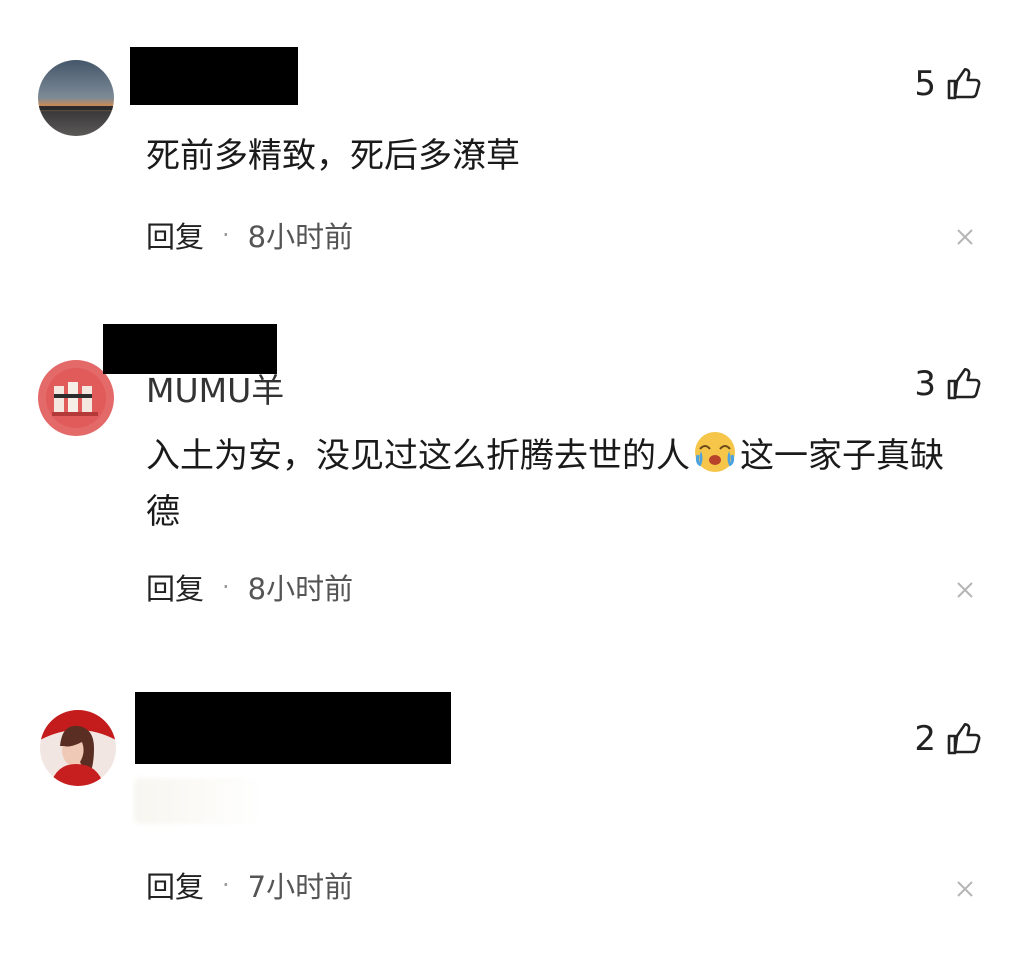 This screenshot has width=1012, height=970. What do you see at coordinates (190, 349) in the screenshot?
I see `redacted-region` at bounding box center [190, 349].